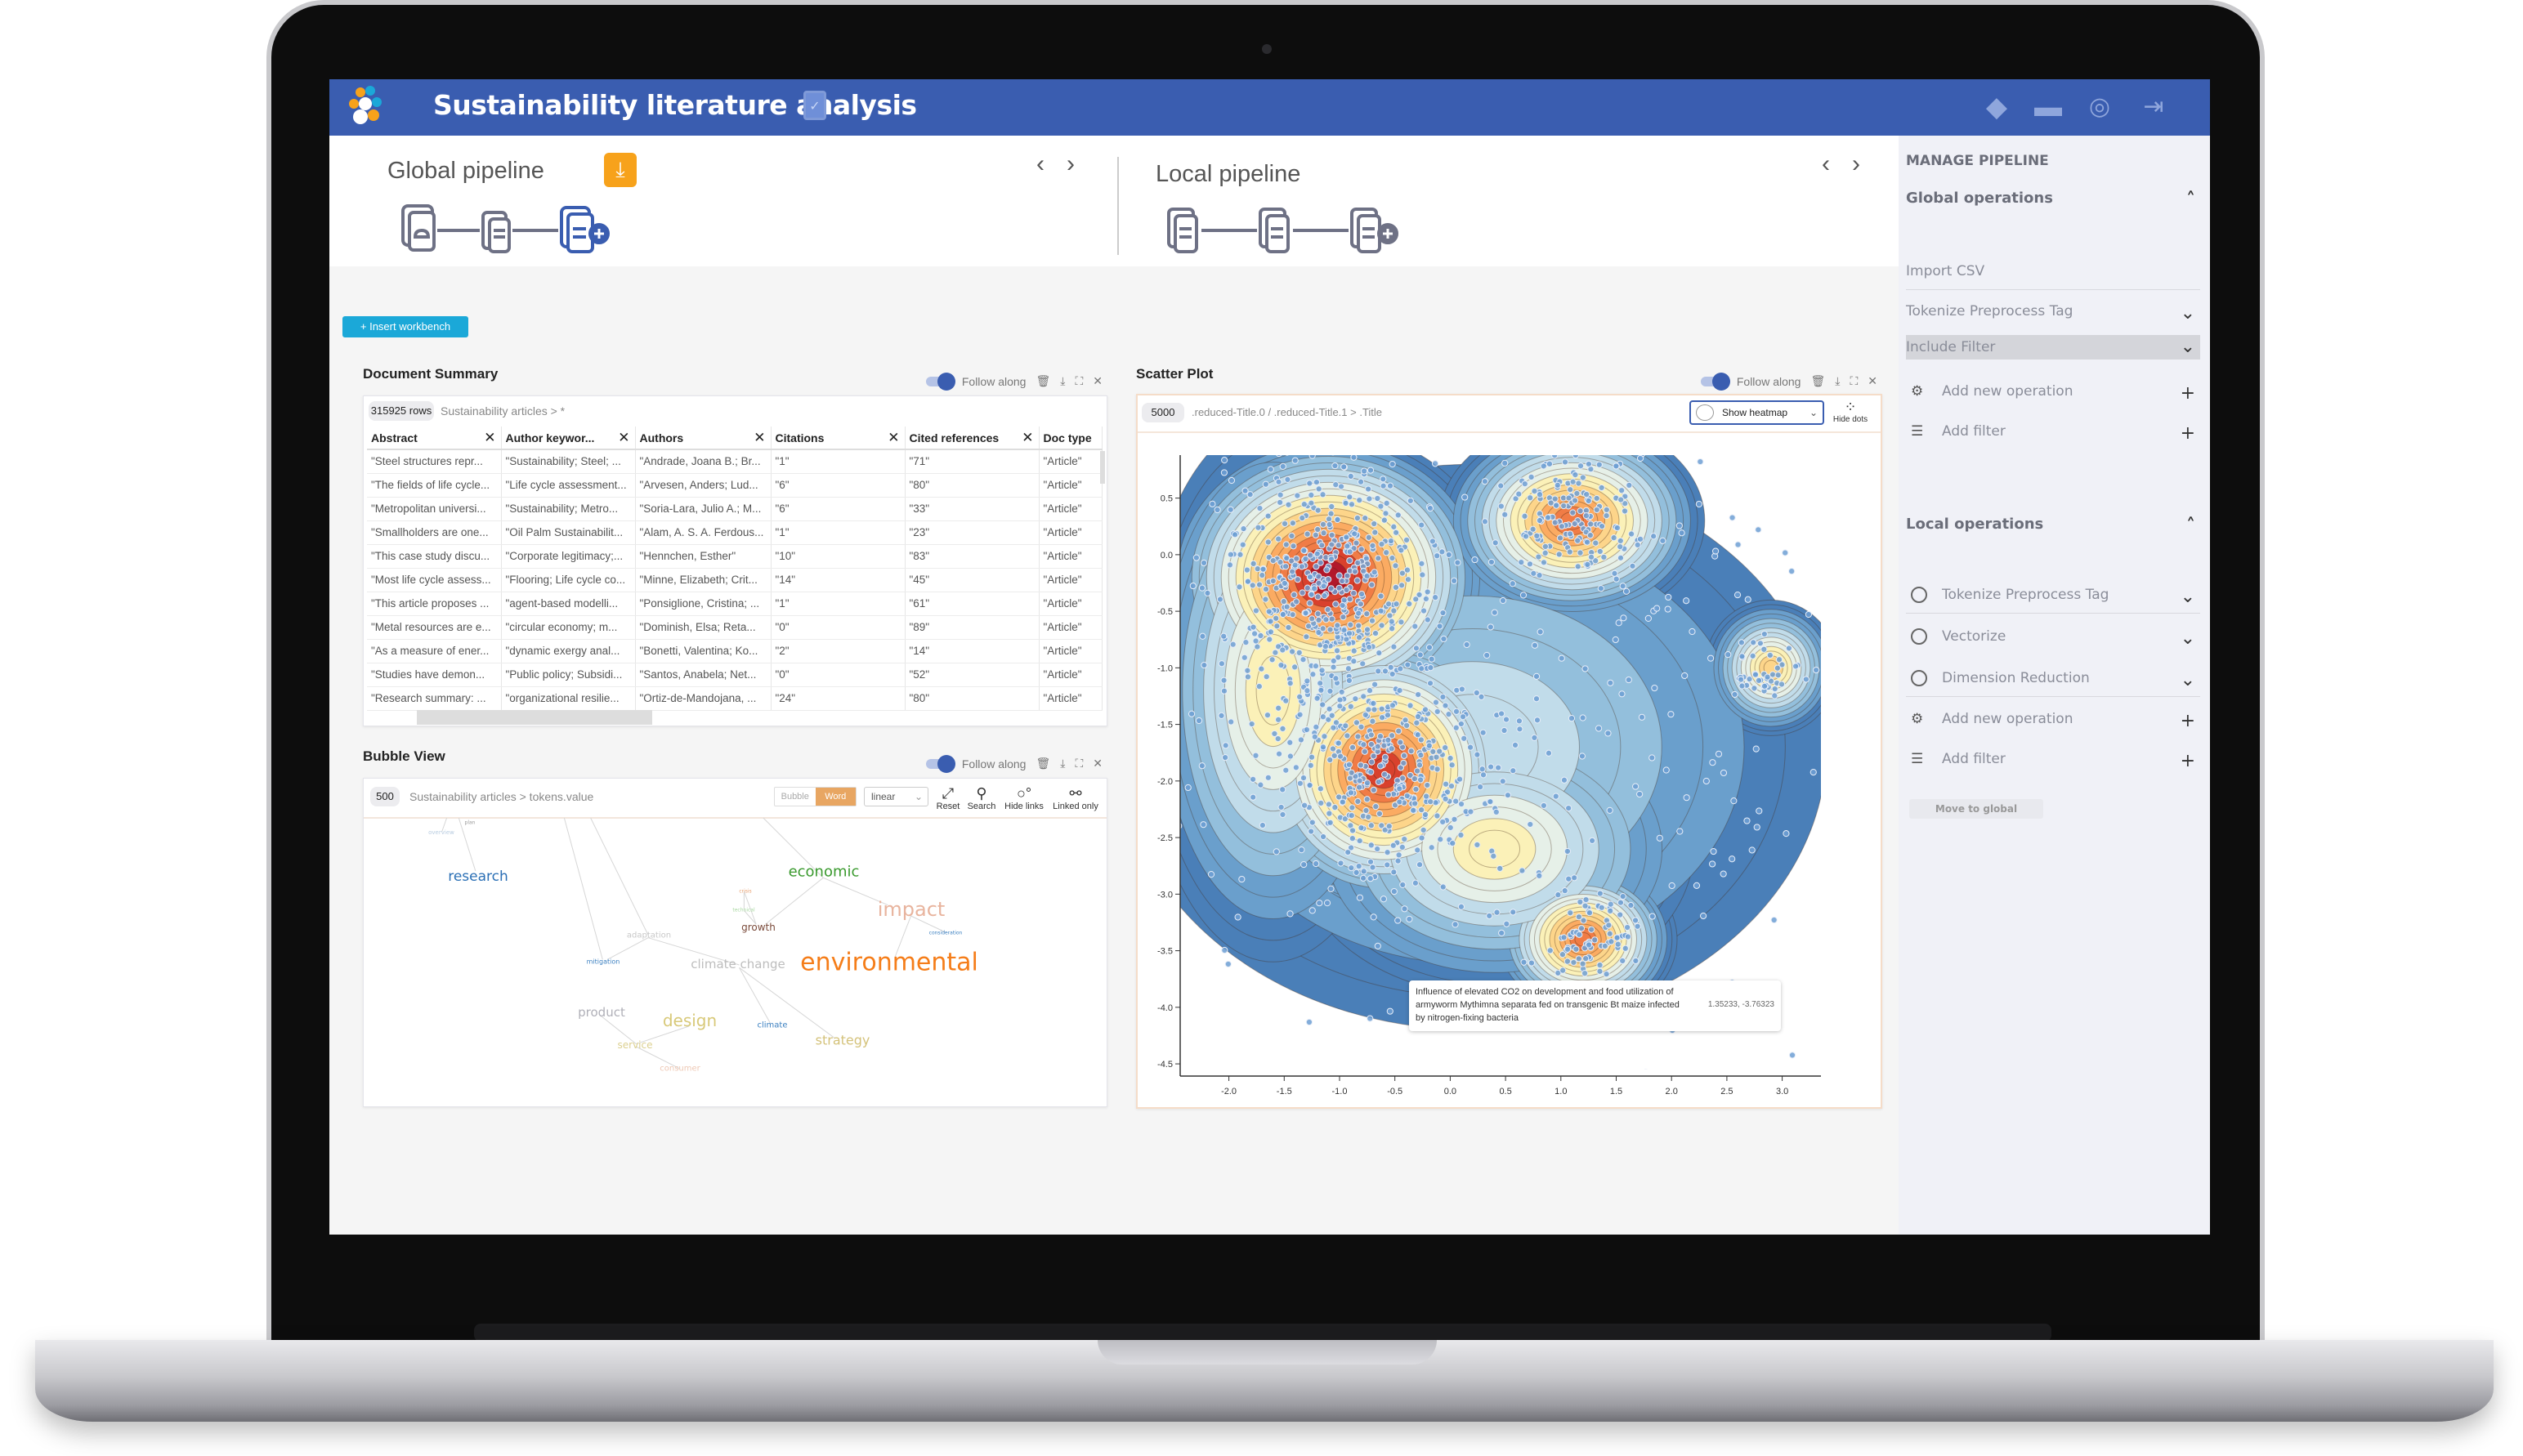 Image resolution: width=2523 pixels, height=1456 pixels. Describe the element at coordinates (490, 438) in the screenshot. I see `remove-column-icon: ✕` at that location.